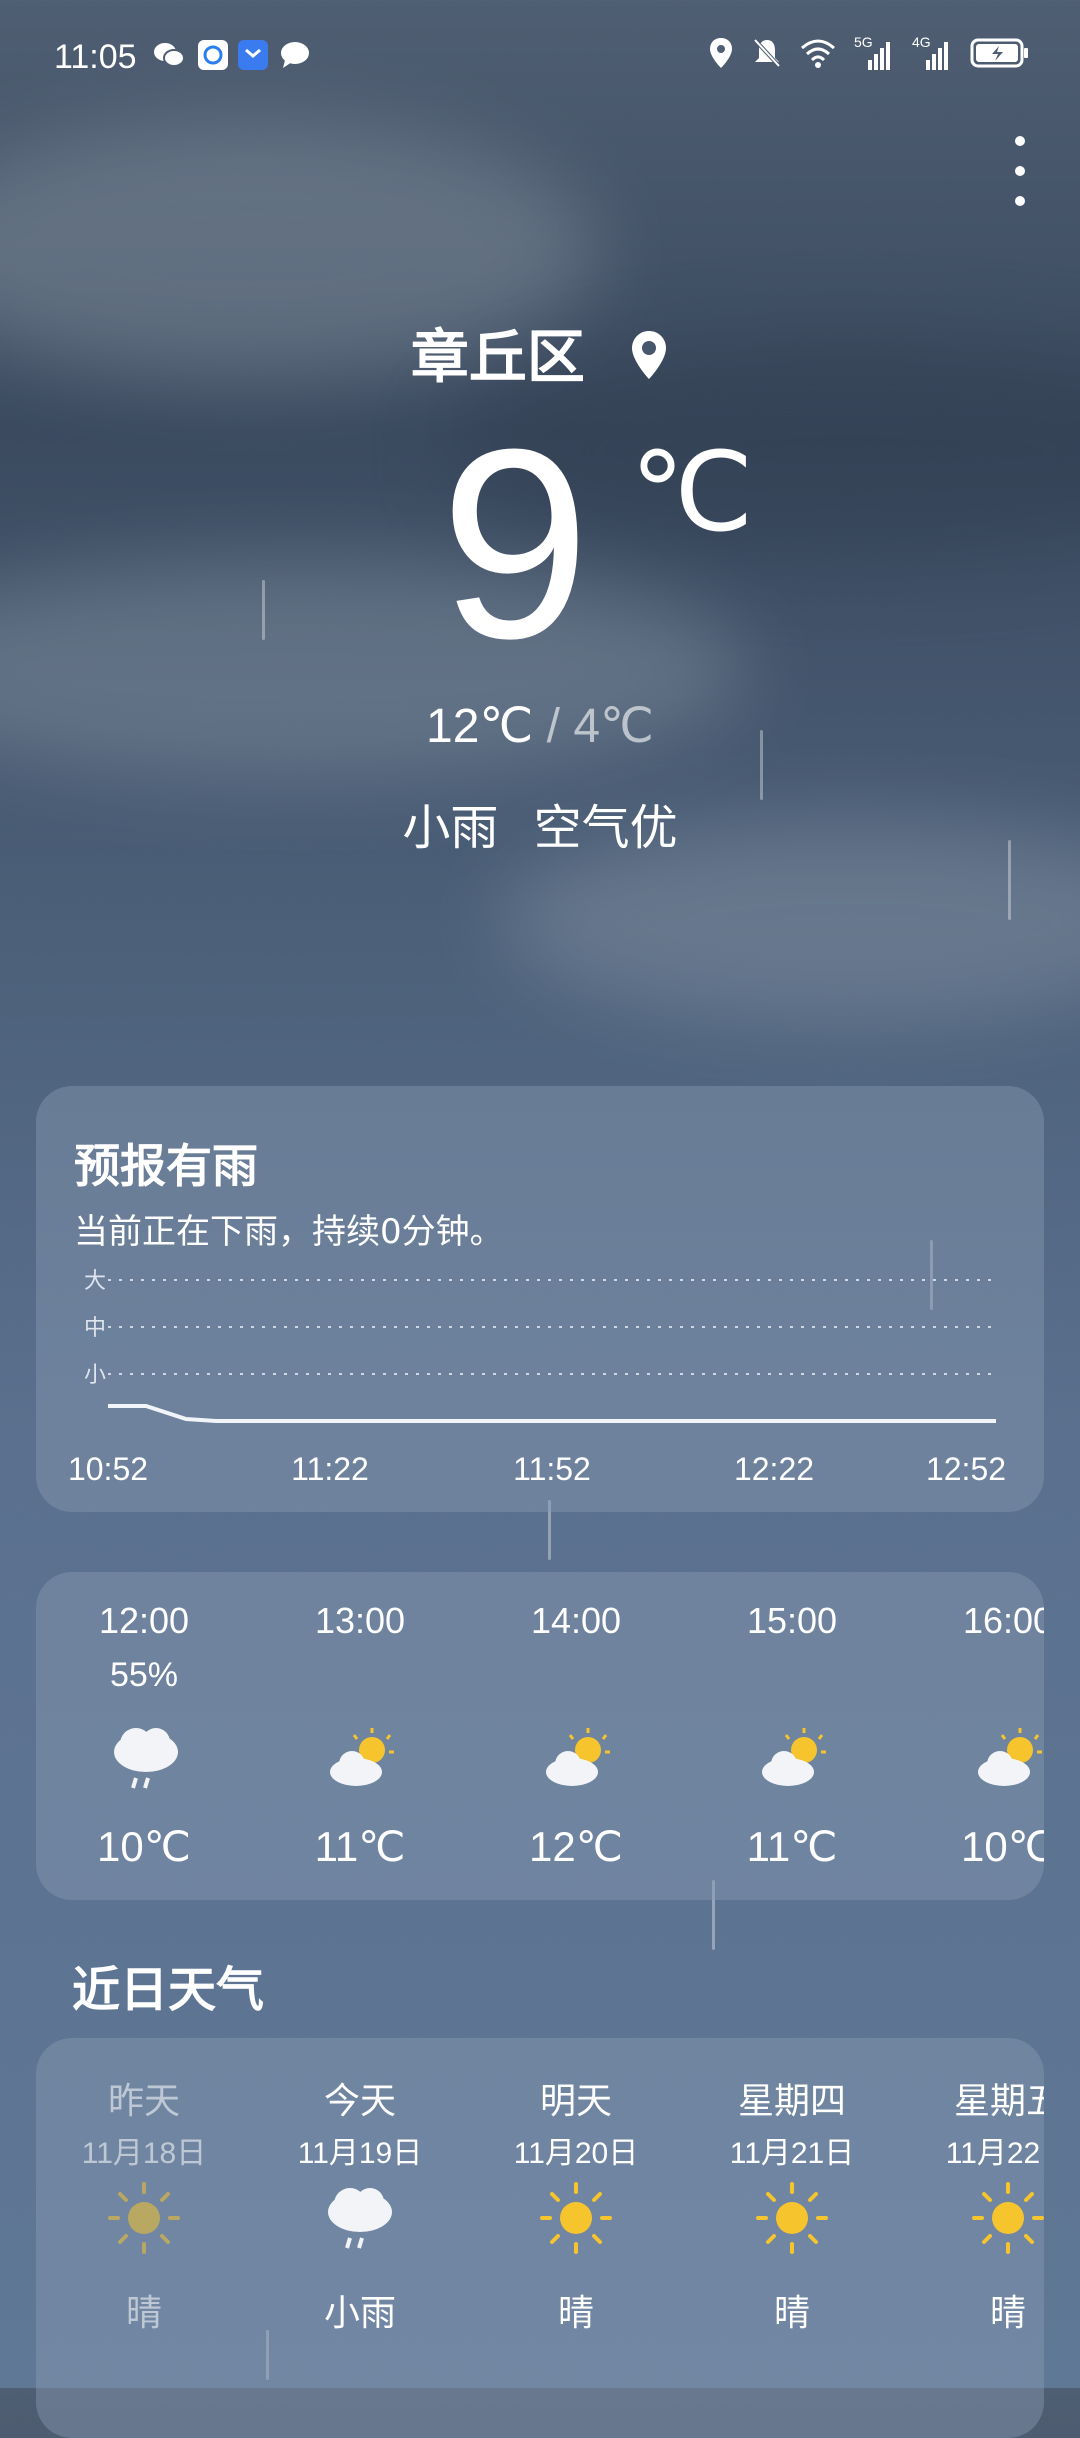  What do you see at coordinates (450, 828) in the screenshot?
I see `weather-condition: 小雨` at bounding box center [450, 828].